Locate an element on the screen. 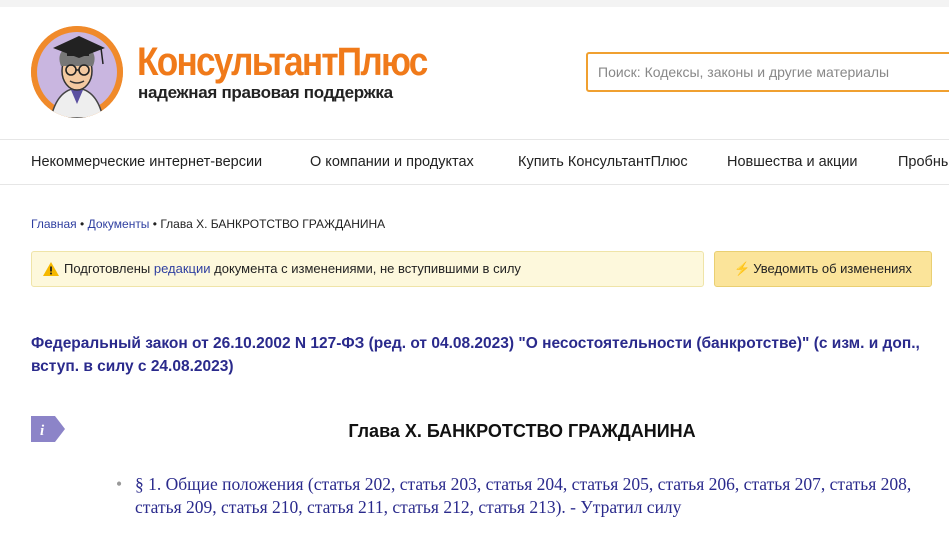 The width and height of the screenshot is (949, 534). logo-mascot is located at coordinates (77, 72).